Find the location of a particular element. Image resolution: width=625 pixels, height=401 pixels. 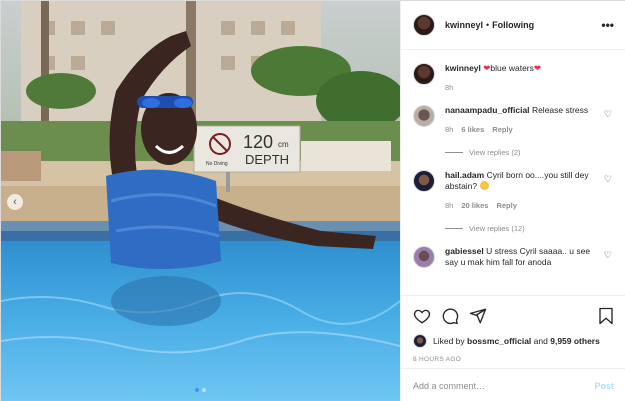

comment-input is located at coordinates (504, 385).